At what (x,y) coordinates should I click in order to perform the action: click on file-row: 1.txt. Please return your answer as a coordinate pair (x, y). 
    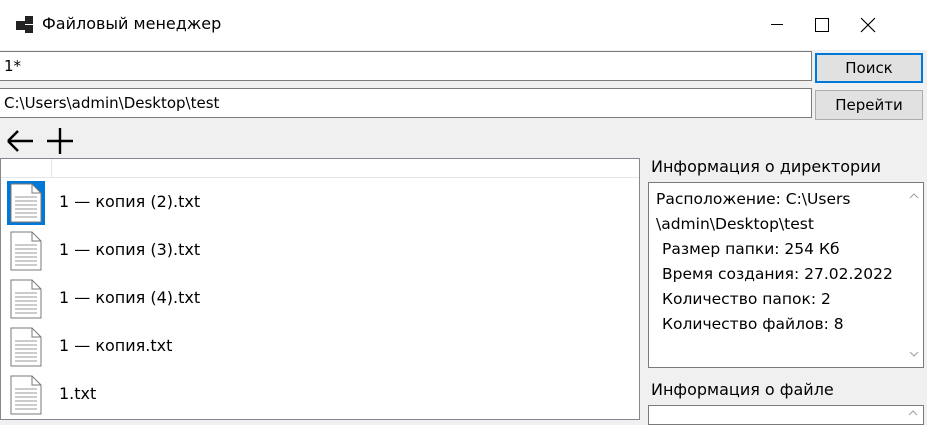
    Looking at the image, I should click on (320, 394).